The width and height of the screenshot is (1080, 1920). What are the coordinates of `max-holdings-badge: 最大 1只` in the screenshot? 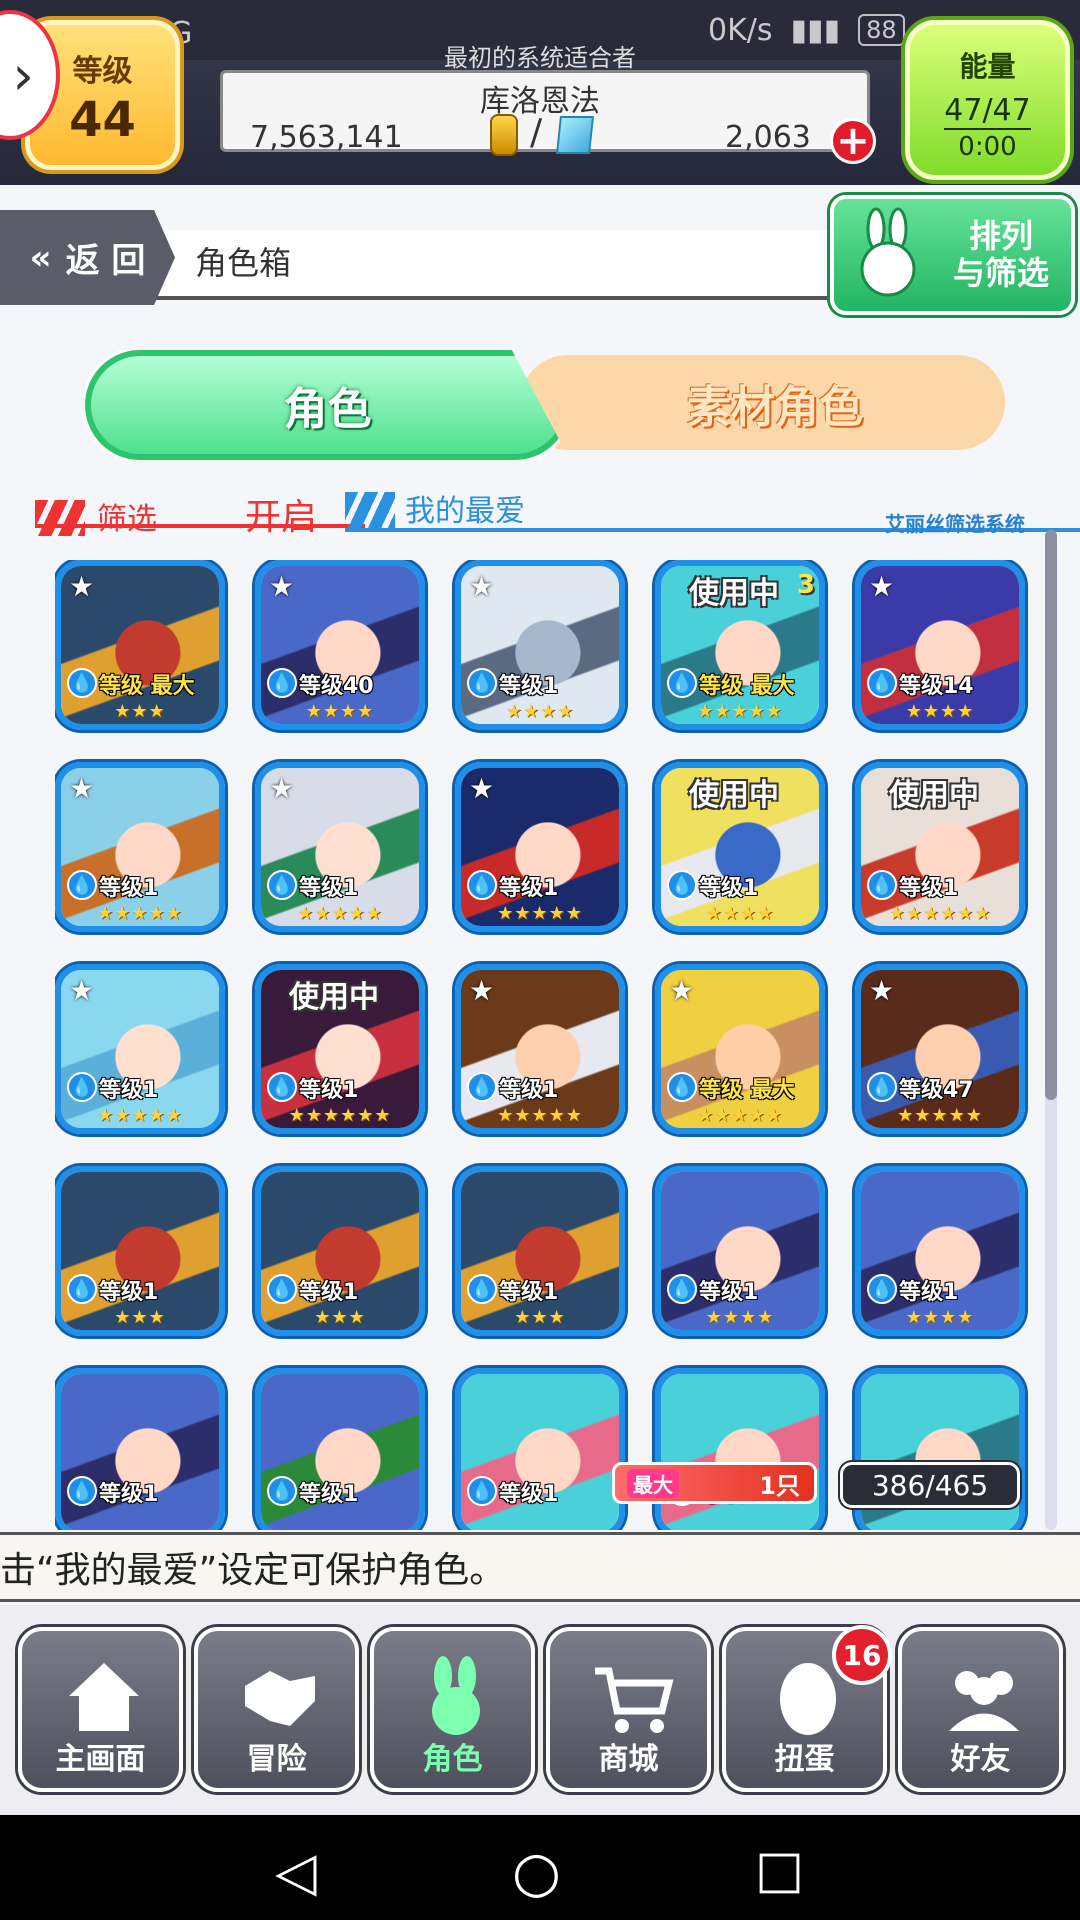 It's located at (714, 1483).